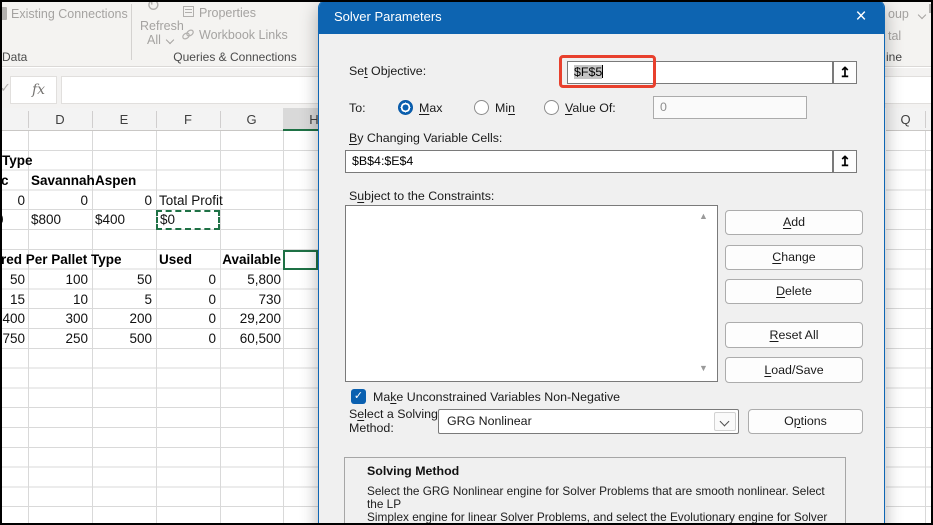 This screenshot has width=933, height=525. Describe the element at coordinates (422, 196) in the screenshot. I see `constraints-label: Subject to the Constraints:` at that location.